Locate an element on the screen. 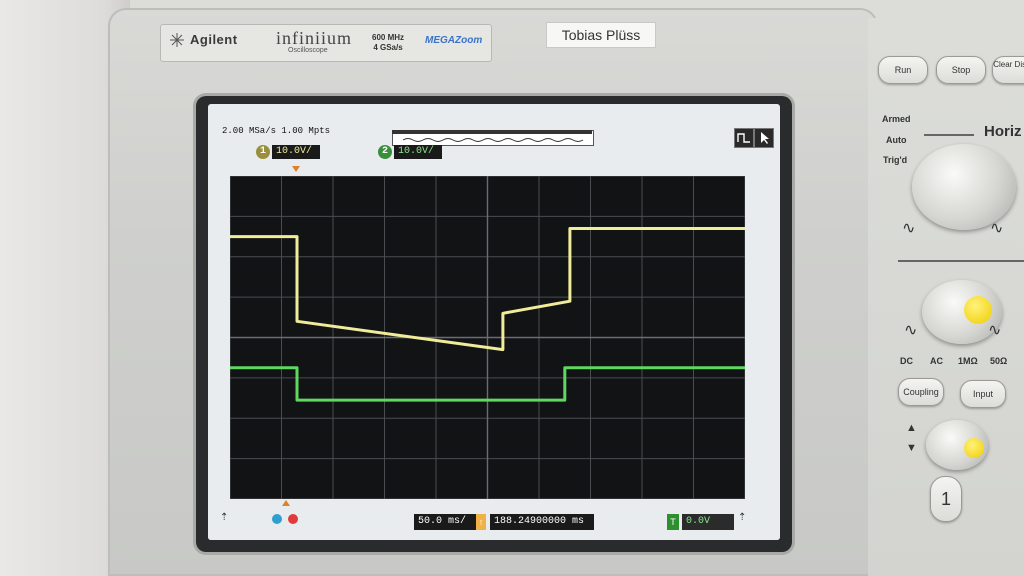 This screenshot has height=576, width=1024. input-button: Input is located at coordinates (983, 394).